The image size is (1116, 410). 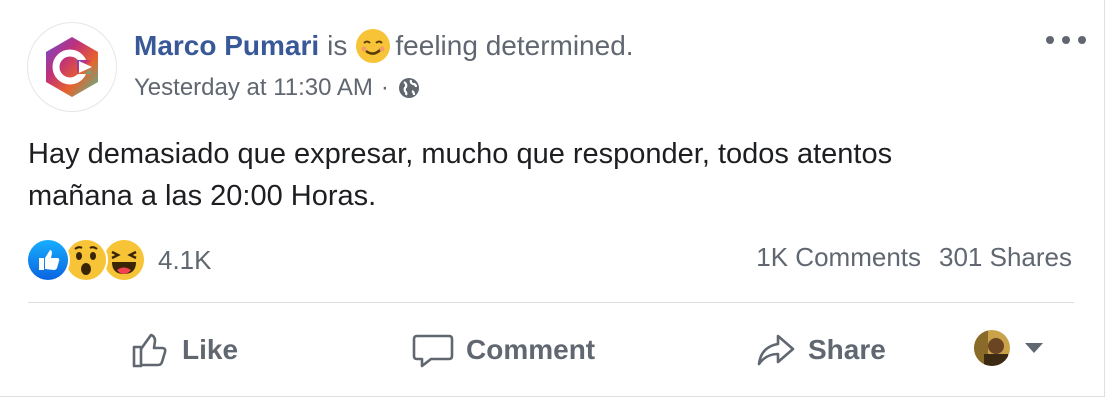 I want to click on reaction-count: 4.1K, so click(x=185, y=260).